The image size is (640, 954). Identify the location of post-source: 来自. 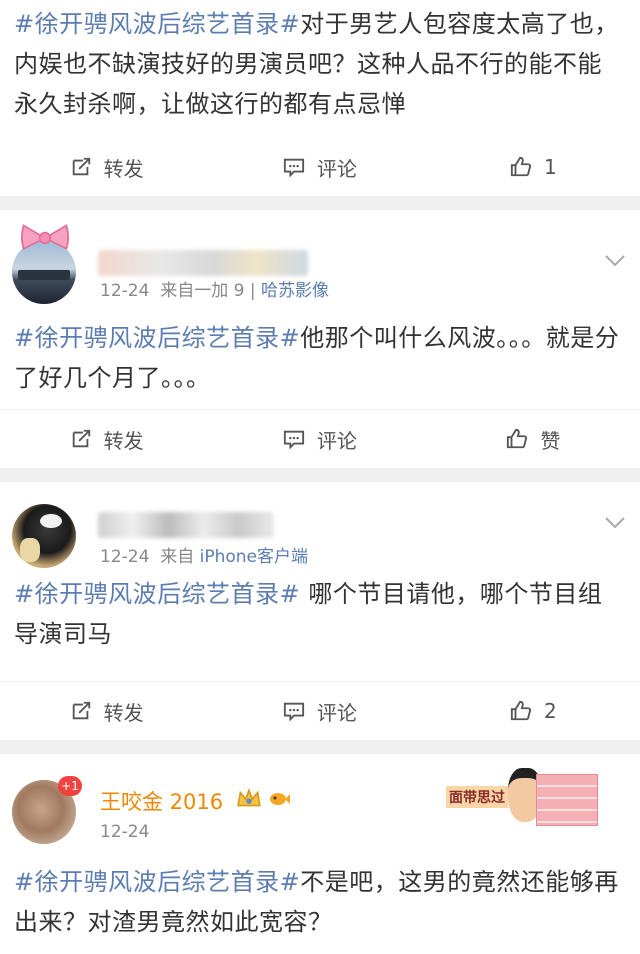
(180, 557).